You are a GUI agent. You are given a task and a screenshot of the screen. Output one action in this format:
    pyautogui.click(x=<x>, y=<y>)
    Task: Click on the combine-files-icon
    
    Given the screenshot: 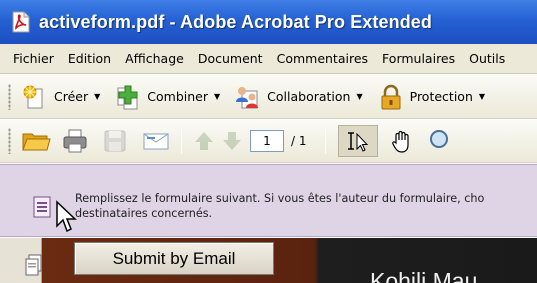 What is the action you would take?
    pyautogui.click(x=128, y=97)
    